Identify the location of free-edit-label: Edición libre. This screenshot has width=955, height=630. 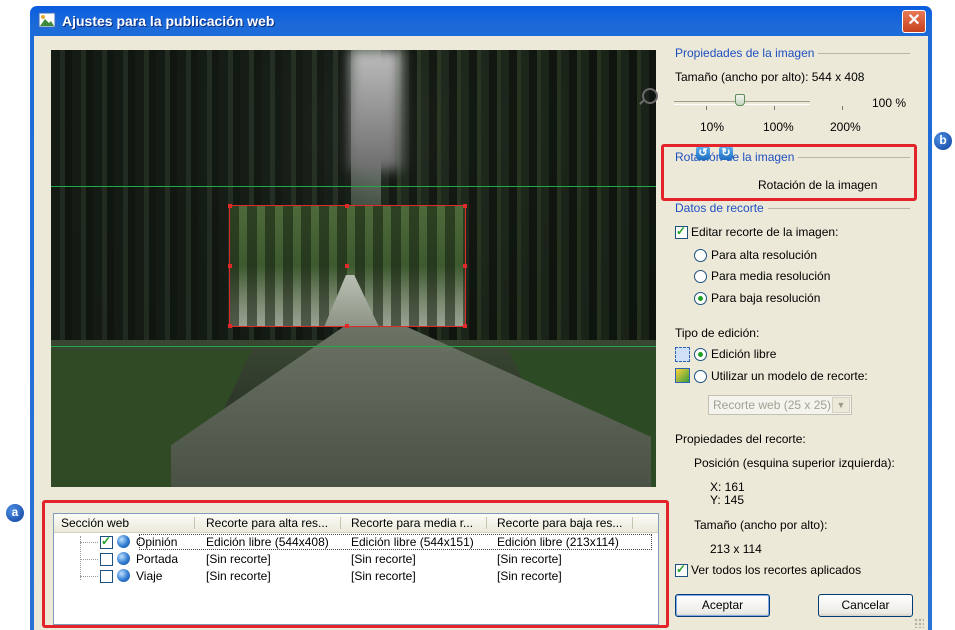
(744, 354).